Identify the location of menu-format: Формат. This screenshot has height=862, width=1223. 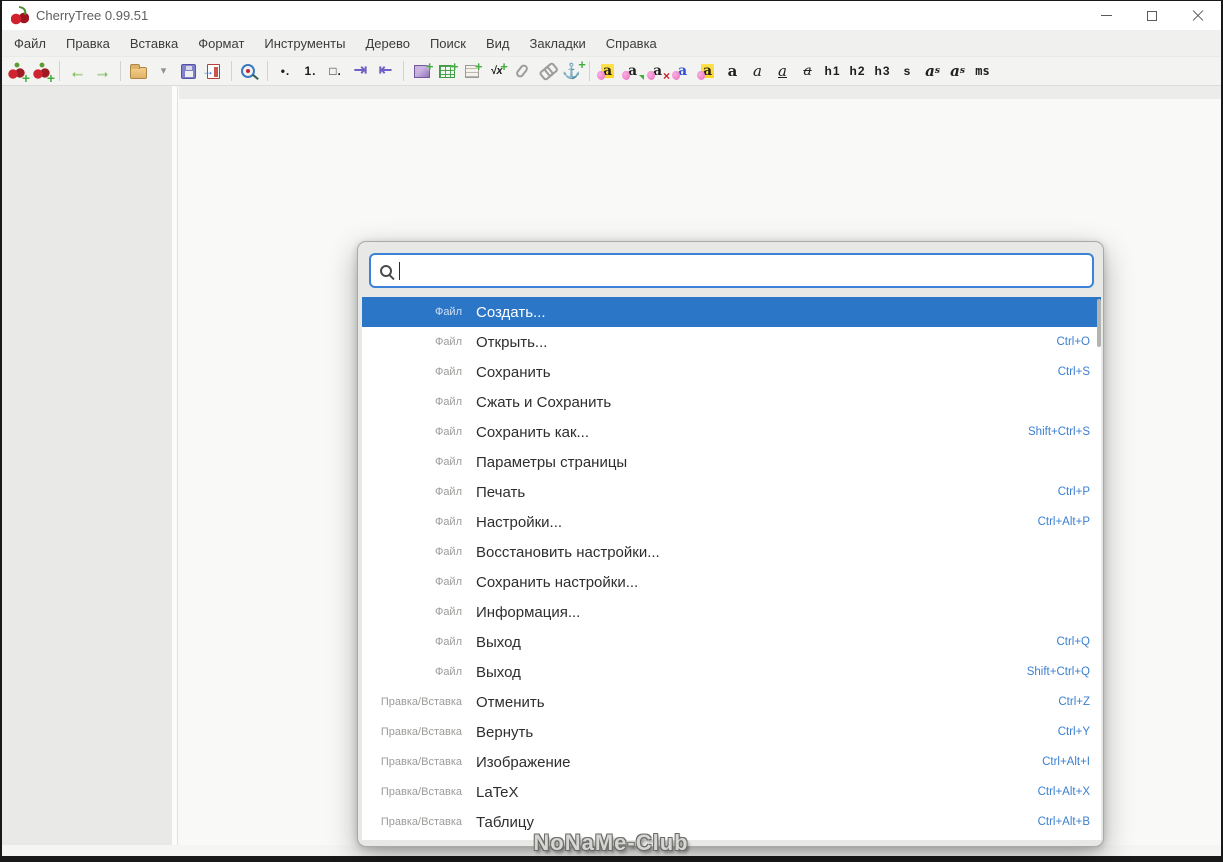
(221, 43).